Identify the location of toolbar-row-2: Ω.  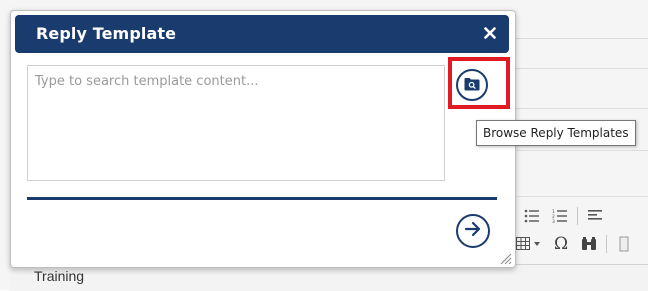
(574, 244).